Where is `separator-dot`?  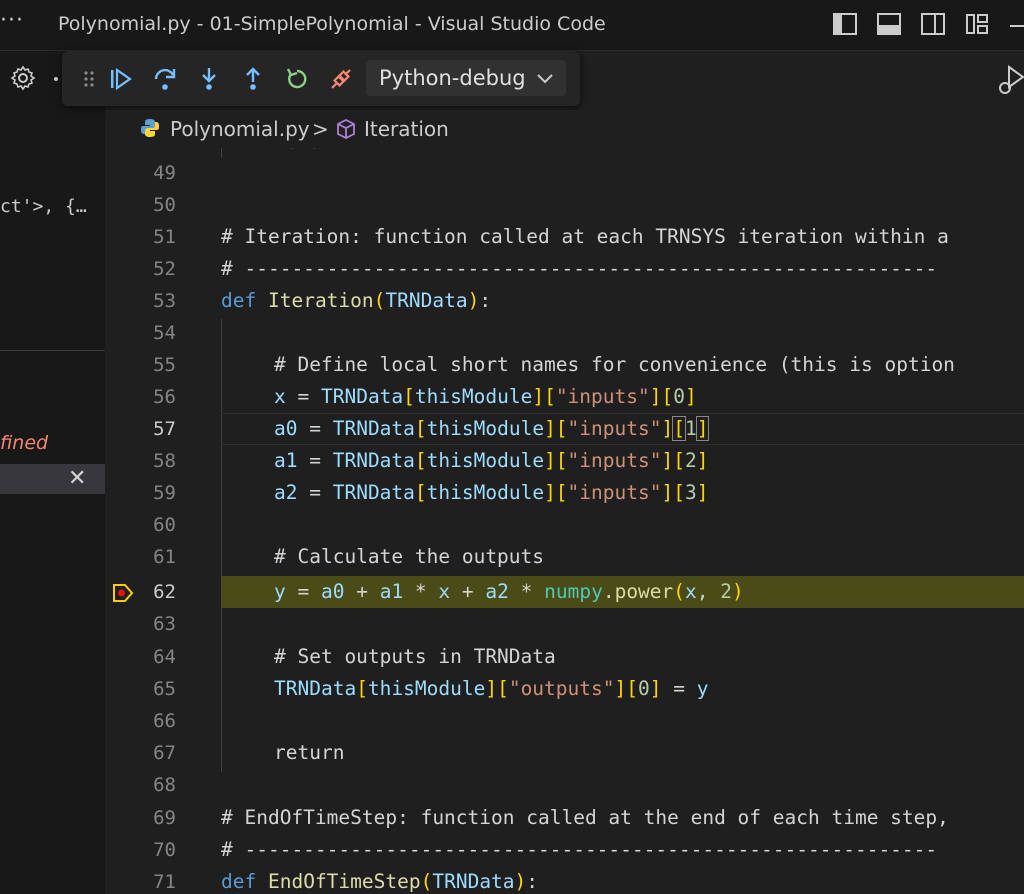
separator-dot is located at coordinates (56, 79).